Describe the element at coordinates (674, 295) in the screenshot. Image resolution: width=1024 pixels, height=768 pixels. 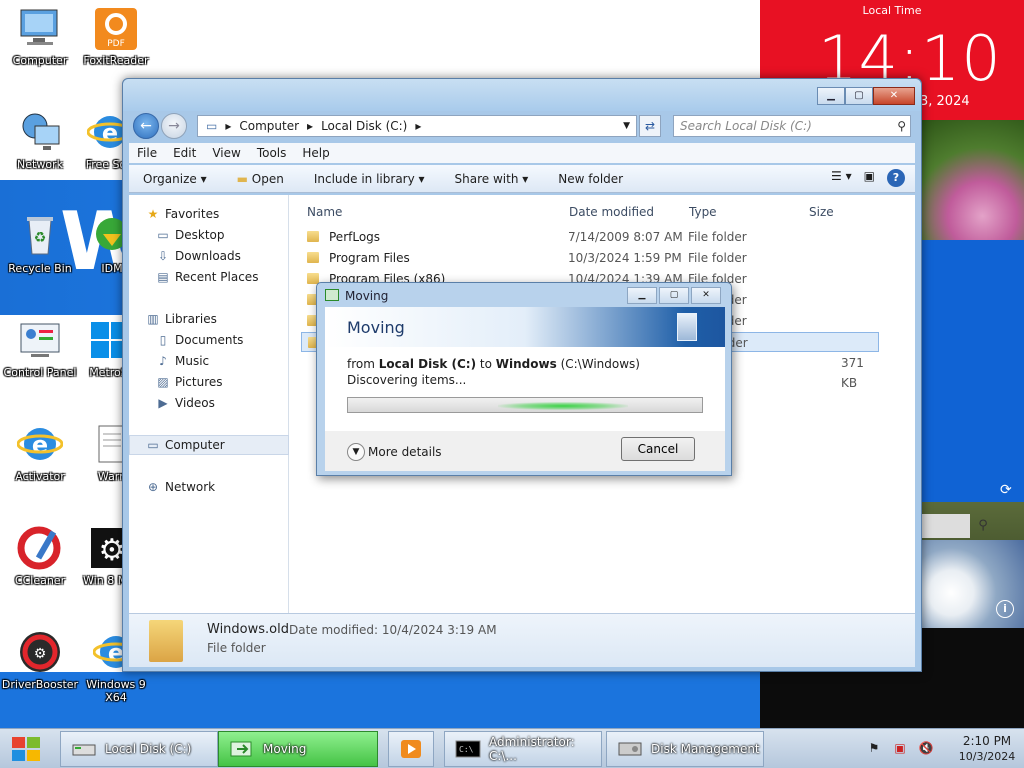
I see `dialog-maximize-button: ▢` at that location.